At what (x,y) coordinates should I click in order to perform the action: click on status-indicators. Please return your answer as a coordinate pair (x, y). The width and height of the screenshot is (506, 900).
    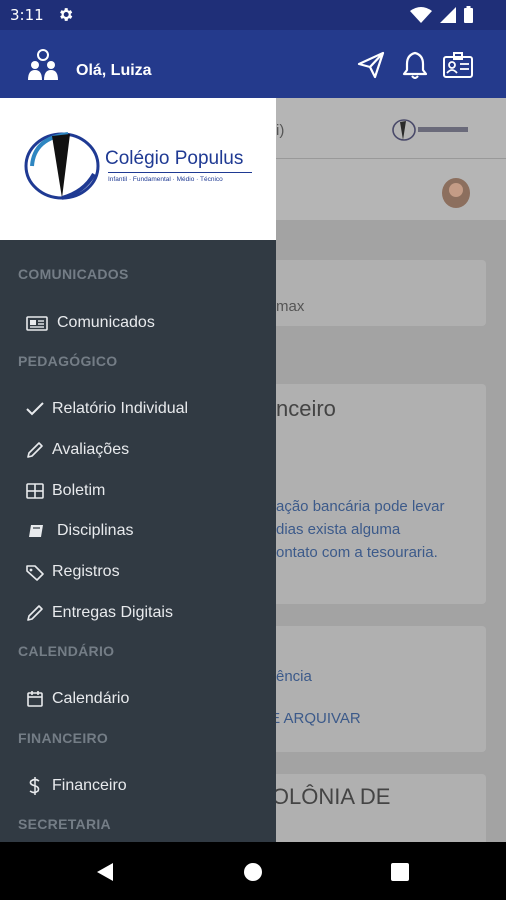
    Looking at the image, I should click on (441, 14).